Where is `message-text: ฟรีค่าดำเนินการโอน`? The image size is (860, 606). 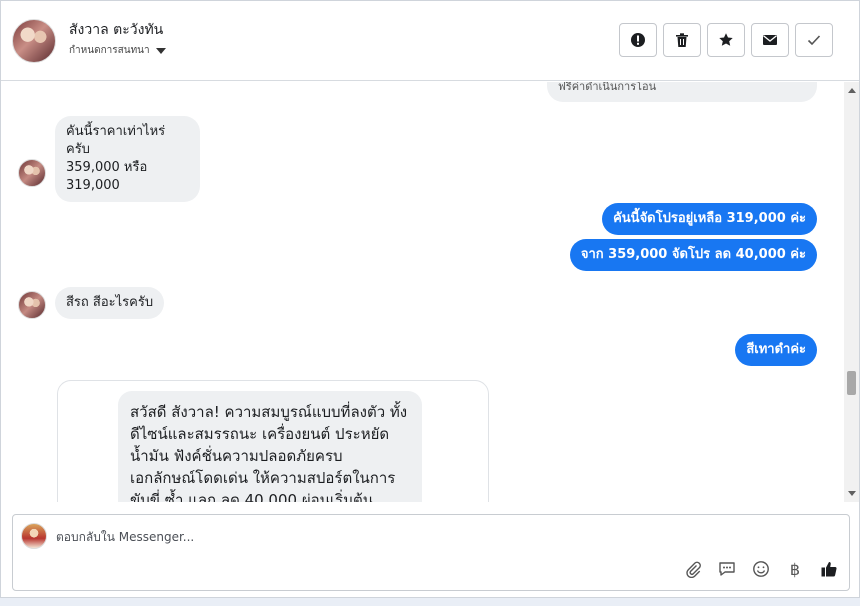
message-text: ฟรีค่าดำเนินการโอน is located at coordinates (607, 87).